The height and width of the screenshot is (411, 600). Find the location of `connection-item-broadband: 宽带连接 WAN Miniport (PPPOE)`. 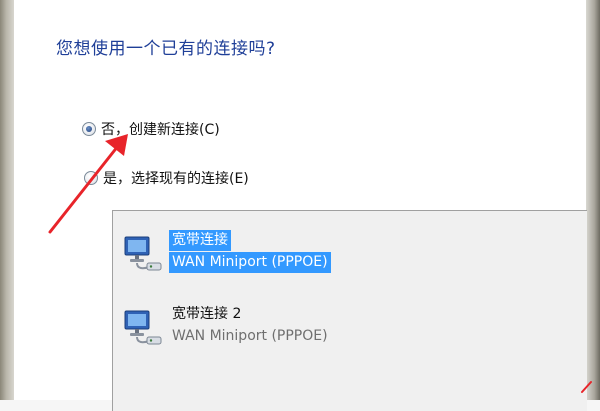

connection-item-broadband: 宽带连接 WAN Miniport (PPPOE) is located at coordinates (271, 256).